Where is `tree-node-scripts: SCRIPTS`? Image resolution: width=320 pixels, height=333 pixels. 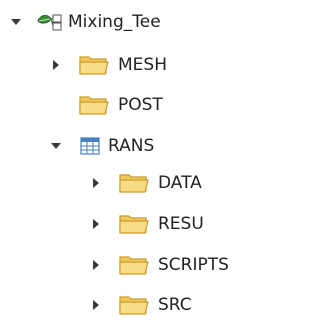
tree-node-scripts: SCRIPTS is located at coordinates (157, 265).